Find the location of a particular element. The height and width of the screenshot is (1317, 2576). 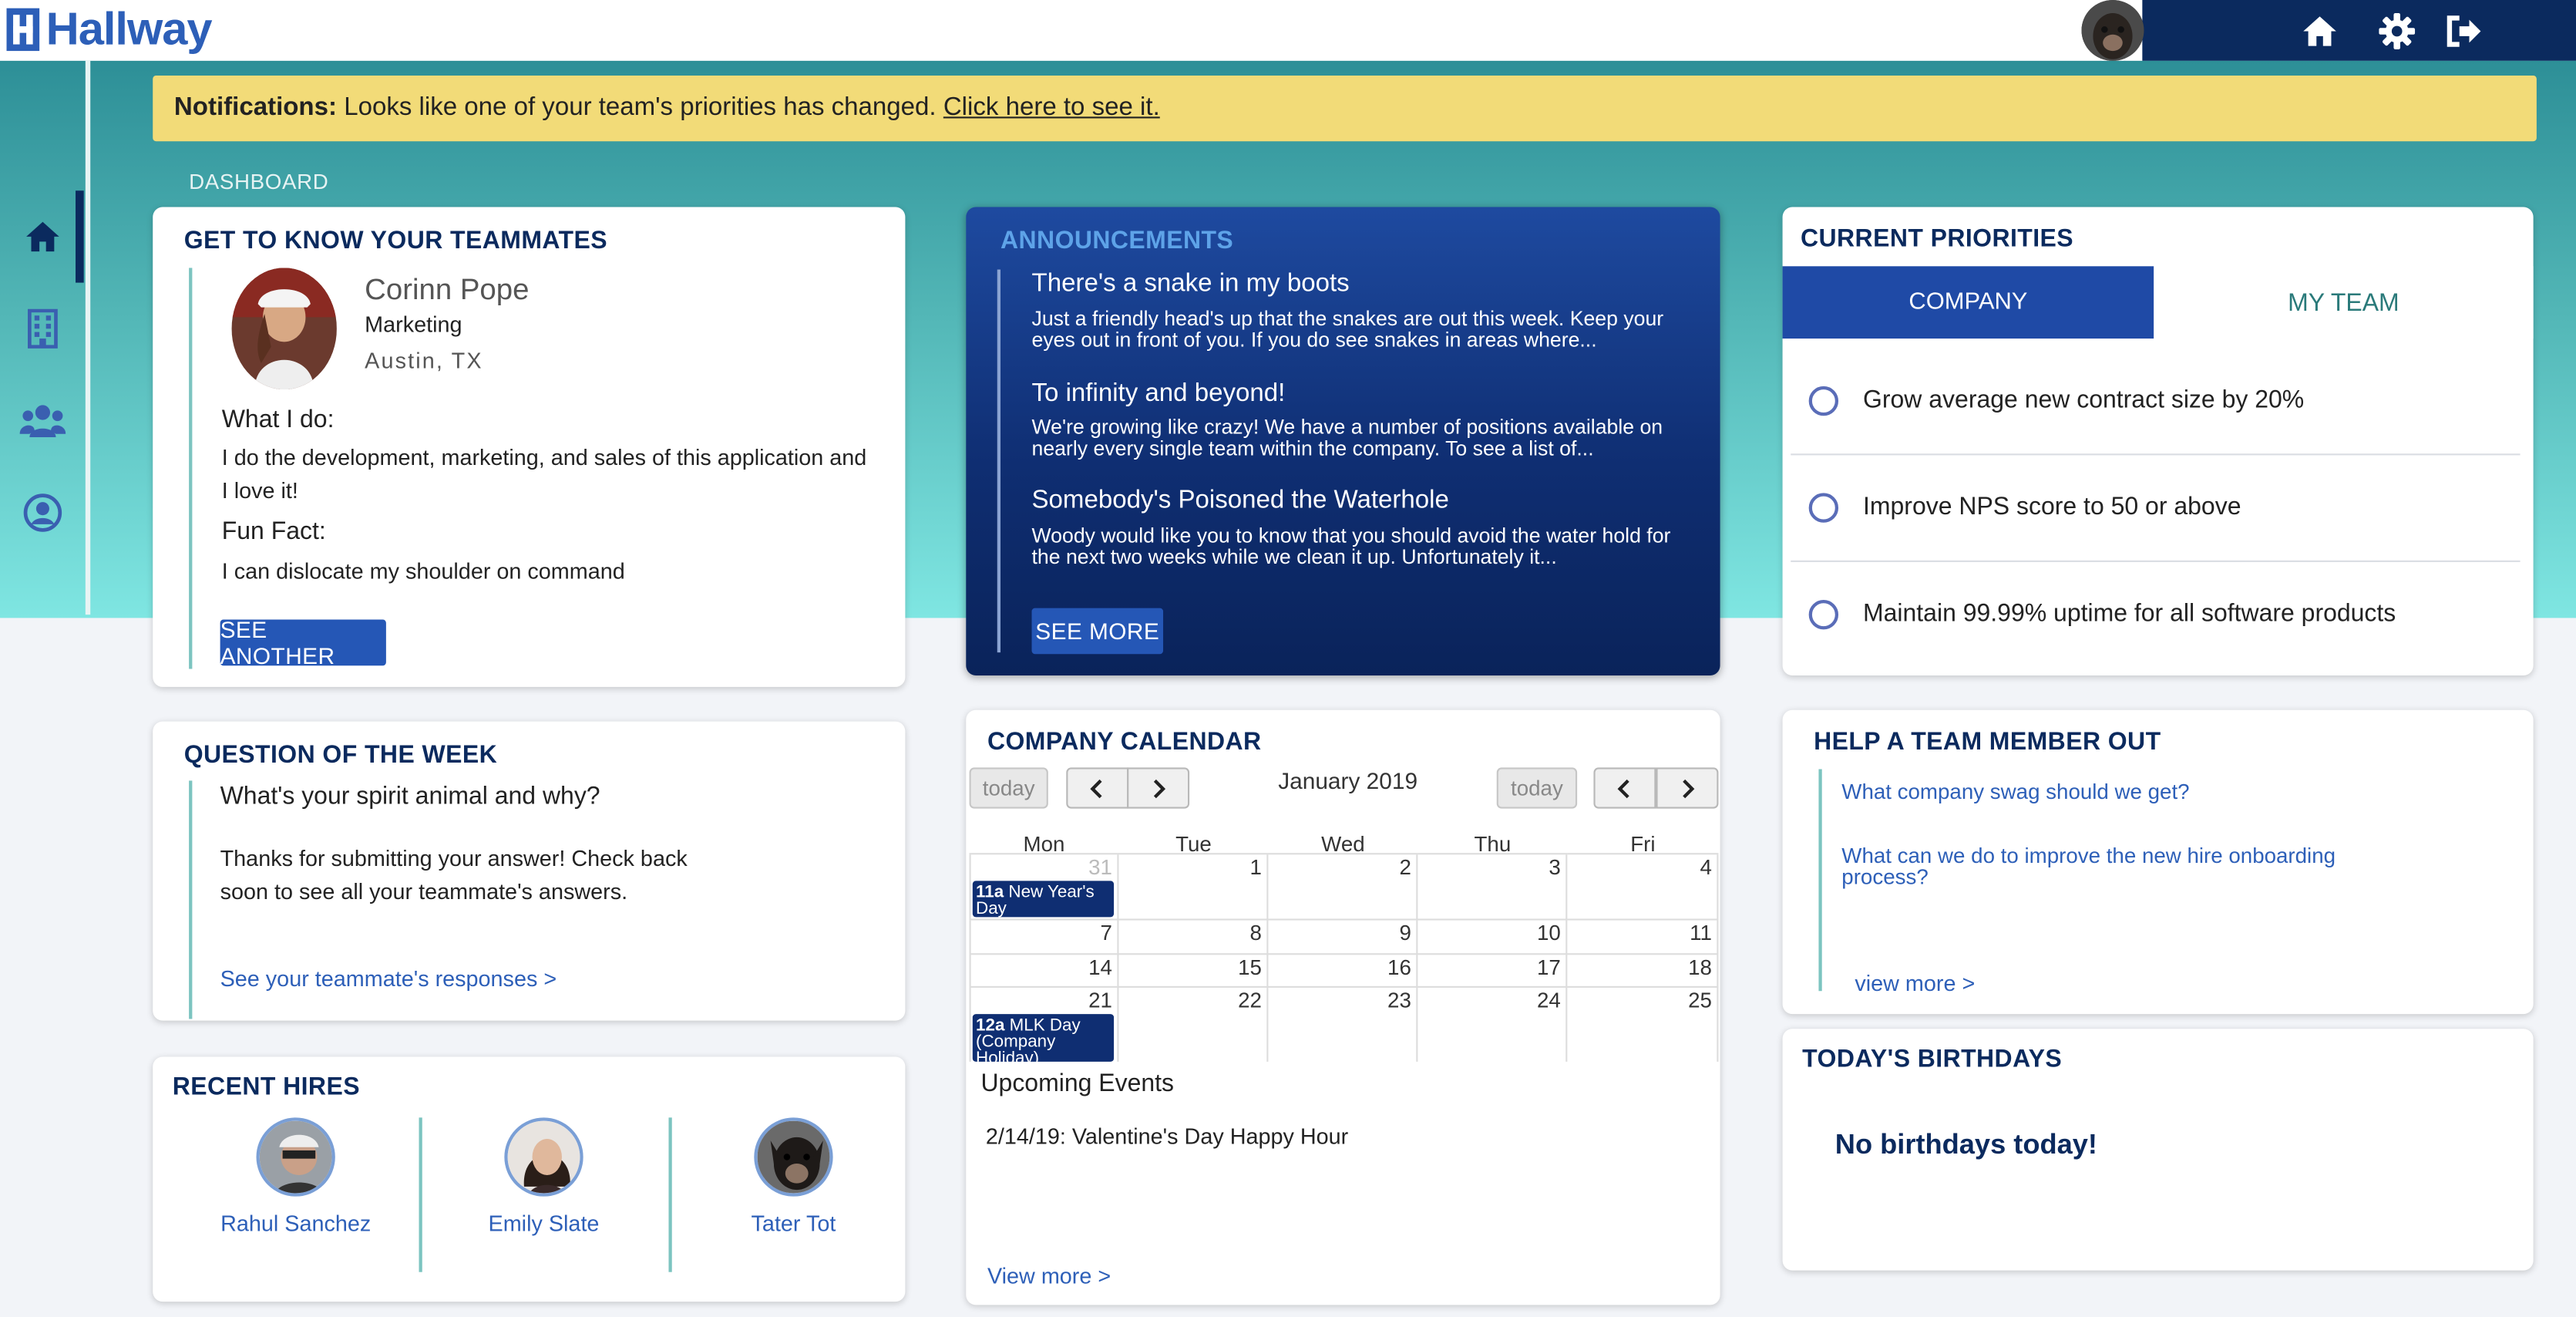

calendar-day-cell: 16 is located at coordinates (1343, 971).